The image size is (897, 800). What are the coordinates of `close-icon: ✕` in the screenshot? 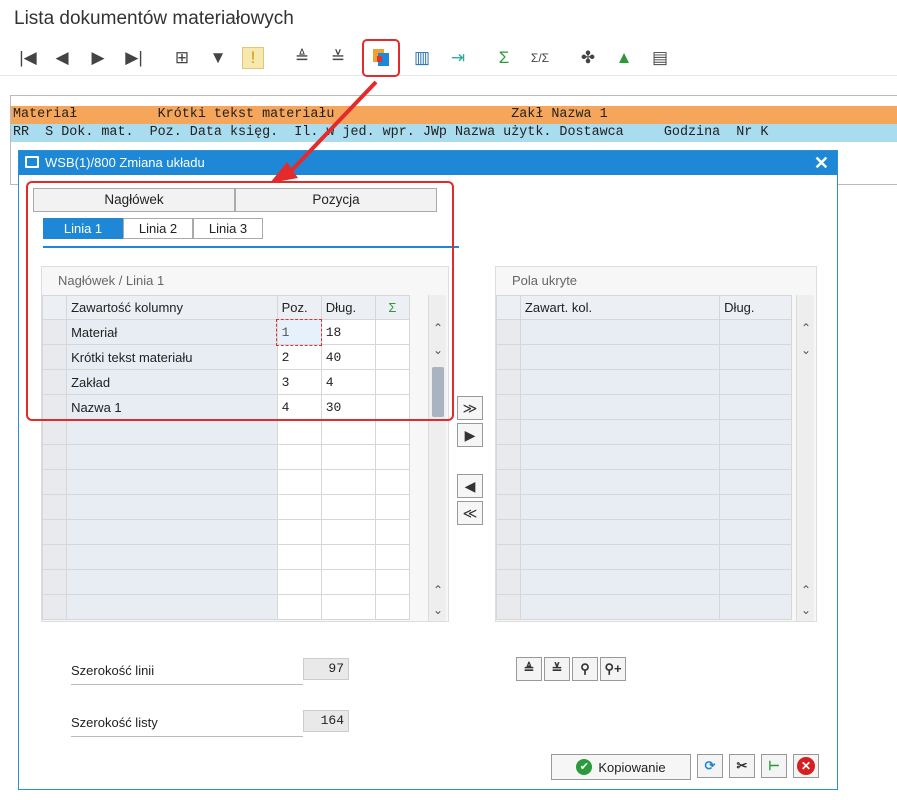 It's located at (821, 163).